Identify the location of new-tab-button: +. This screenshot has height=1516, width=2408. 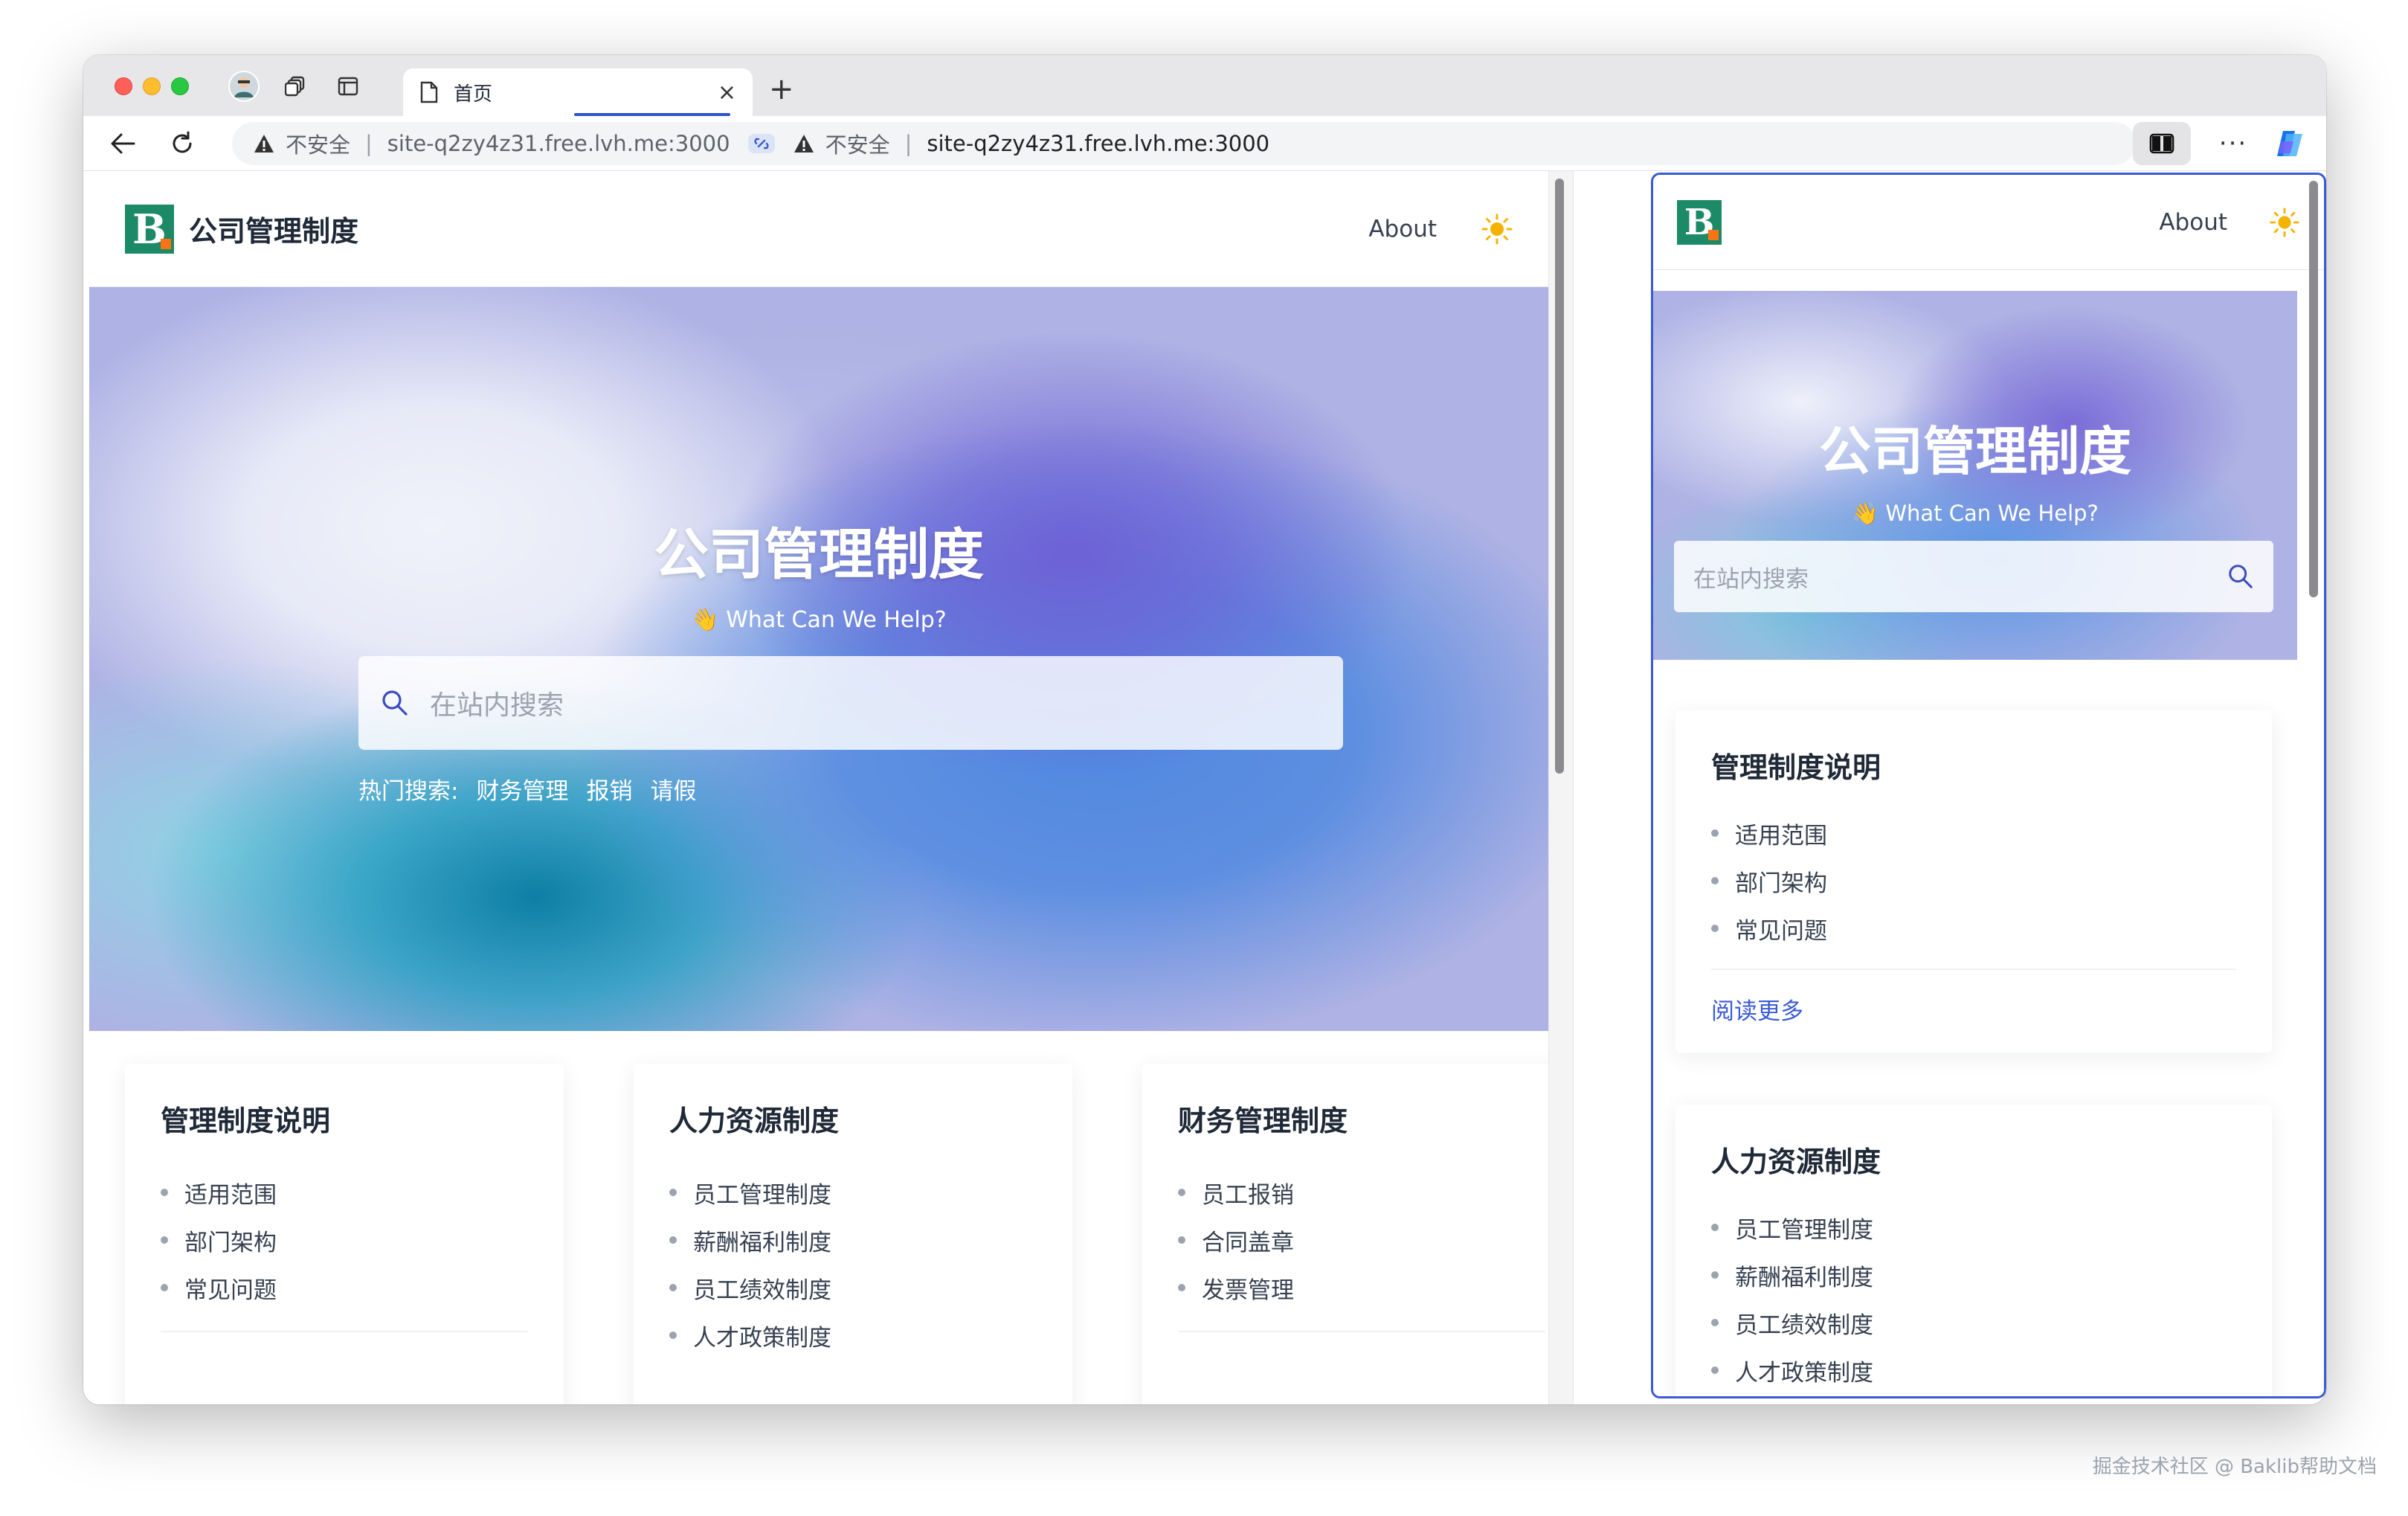
(781, 89).